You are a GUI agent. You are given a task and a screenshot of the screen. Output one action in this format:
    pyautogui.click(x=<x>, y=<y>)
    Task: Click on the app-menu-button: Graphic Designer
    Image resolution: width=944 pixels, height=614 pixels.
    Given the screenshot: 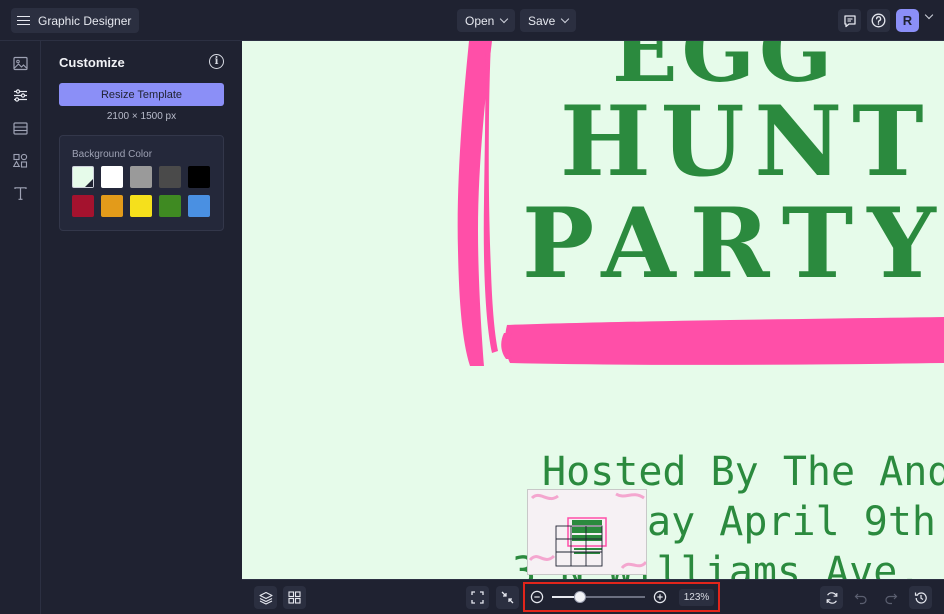 What is the action you would take?
    pyautogui.click(x=75, y=20)
    